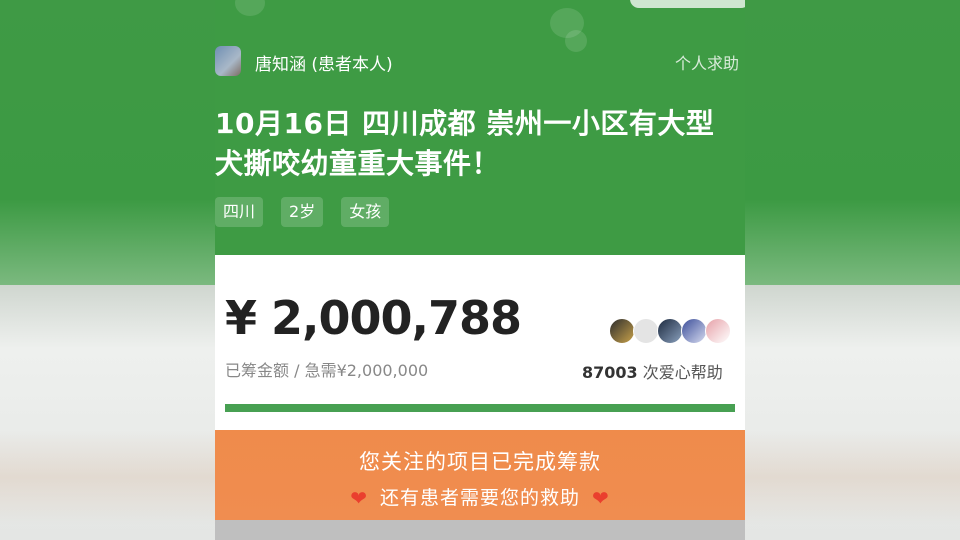  Describe the element at coordinates (358, 163) in the screenshot. I see `campaign-title-line: 犬撕咬幼童重大事件！` at that location.